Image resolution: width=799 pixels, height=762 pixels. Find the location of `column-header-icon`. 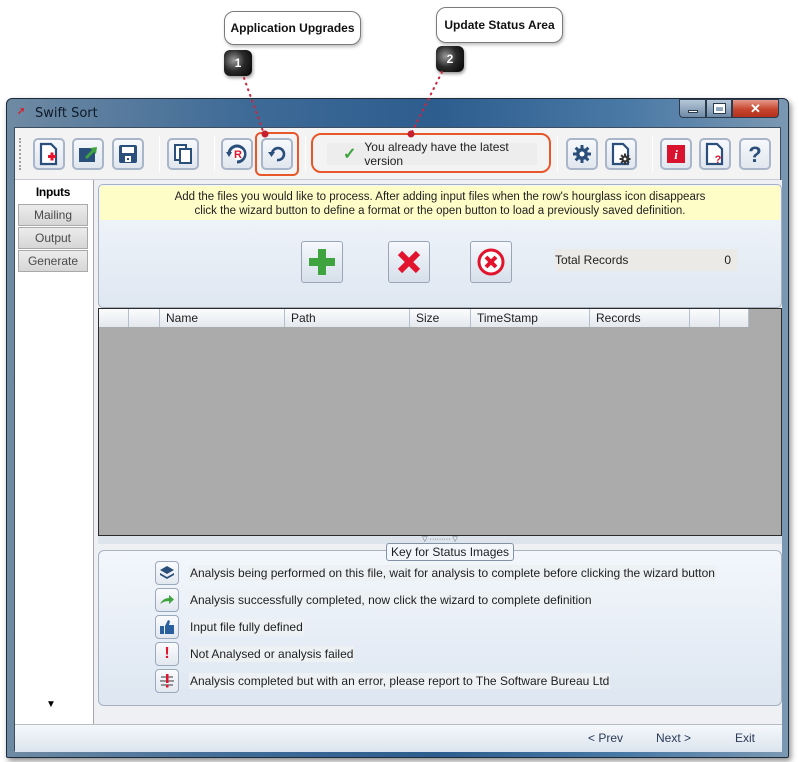

column-header-icon is located at coordinates (144, 318).